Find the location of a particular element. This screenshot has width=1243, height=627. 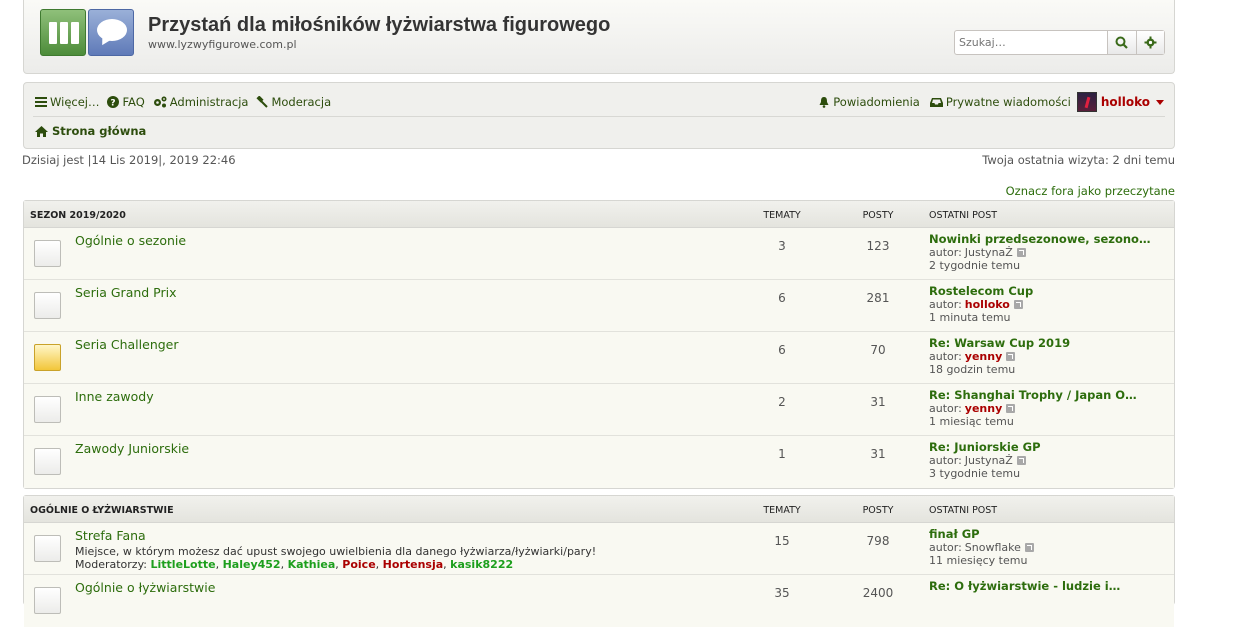

post-count: 798 is located at coordinates (878, 541).